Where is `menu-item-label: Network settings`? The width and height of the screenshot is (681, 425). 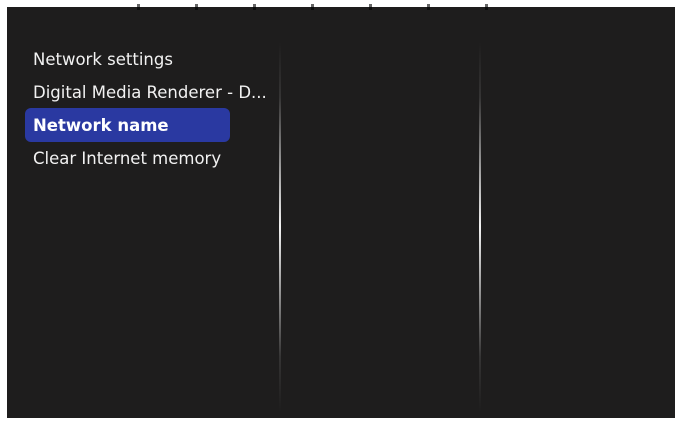
menu-item-label: Network settings is located at coordinates (103, 59).